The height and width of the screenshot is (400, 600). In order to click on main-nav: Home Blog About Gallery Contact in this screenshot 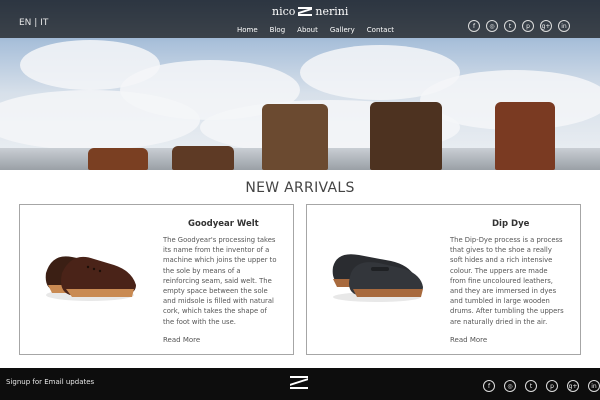, I will do `click(315, 30)`.